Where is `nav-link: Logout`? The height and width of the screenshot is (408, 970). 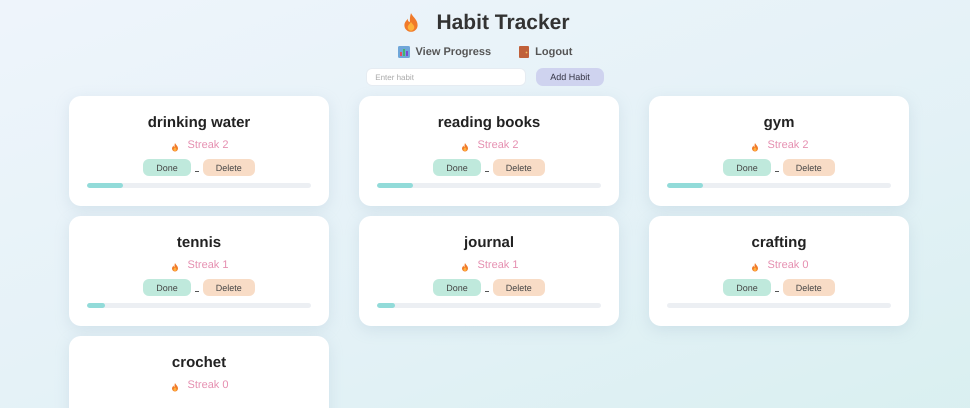
nav-link: Logout is located at coordinates (545, 52).